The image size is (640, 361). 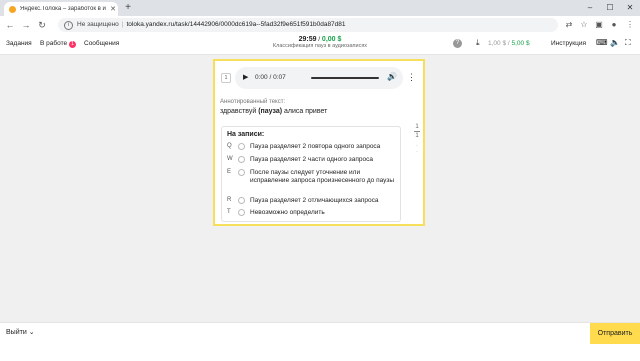 What do you see at coordinates (417, 149) in the screenshot?
I see `pager-dots-icon: ◦ ◦` at bounding box center [417, 149].